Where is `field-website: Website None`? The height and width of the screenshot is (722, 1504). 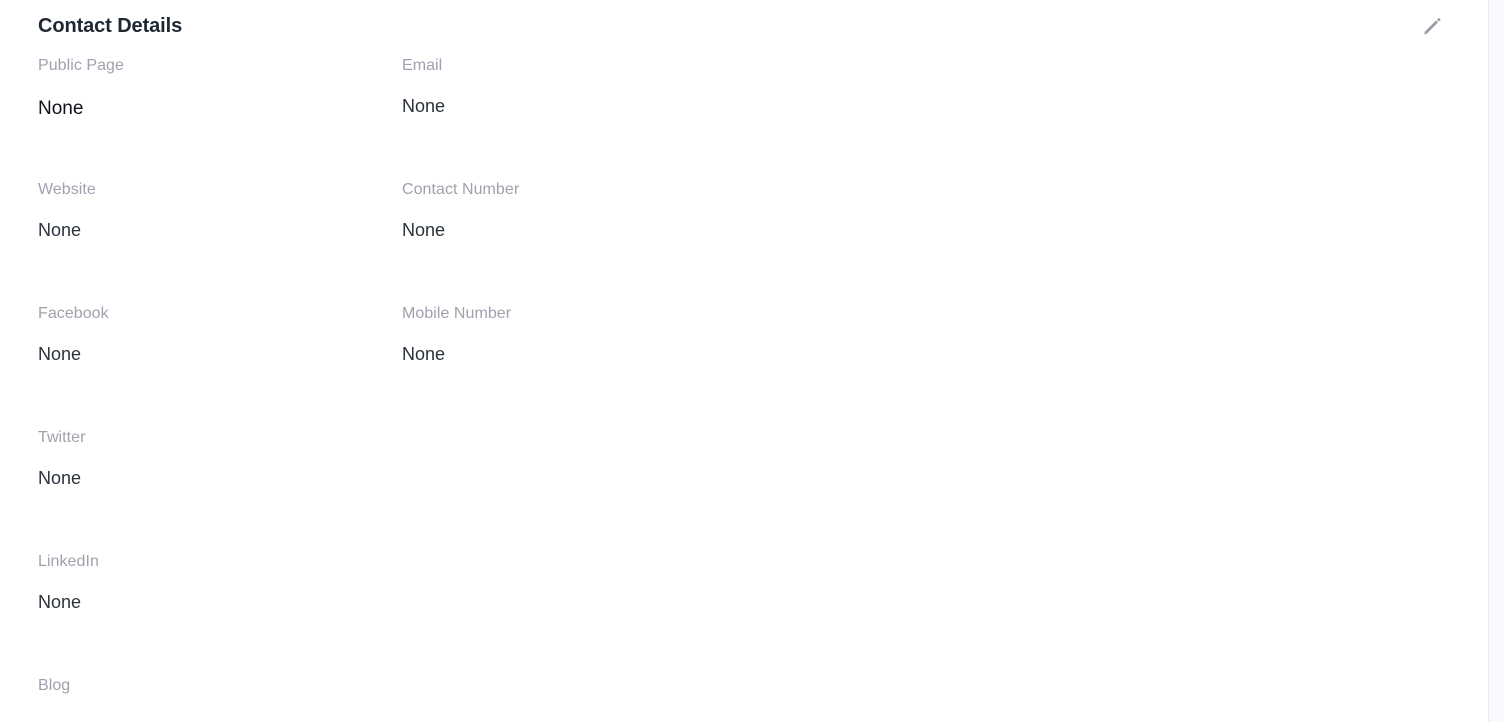 field-website: Website None is located at coordinates (210, 210).